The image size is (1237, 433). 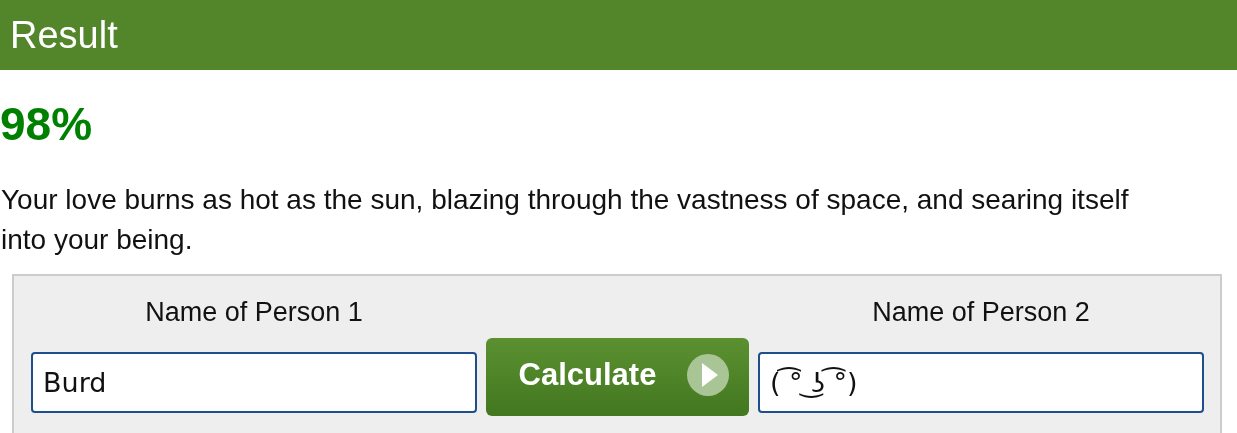 What do you see at coordinates (254, 312) in the screenshot?
I see `field-label: Name of Person 1` at bounding box center [254, 312].